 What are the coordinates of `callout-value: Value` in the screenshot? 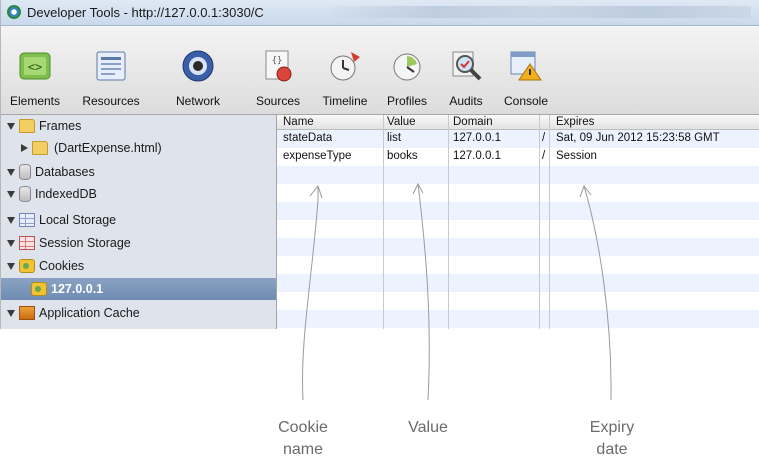 It's located at (428, 427).